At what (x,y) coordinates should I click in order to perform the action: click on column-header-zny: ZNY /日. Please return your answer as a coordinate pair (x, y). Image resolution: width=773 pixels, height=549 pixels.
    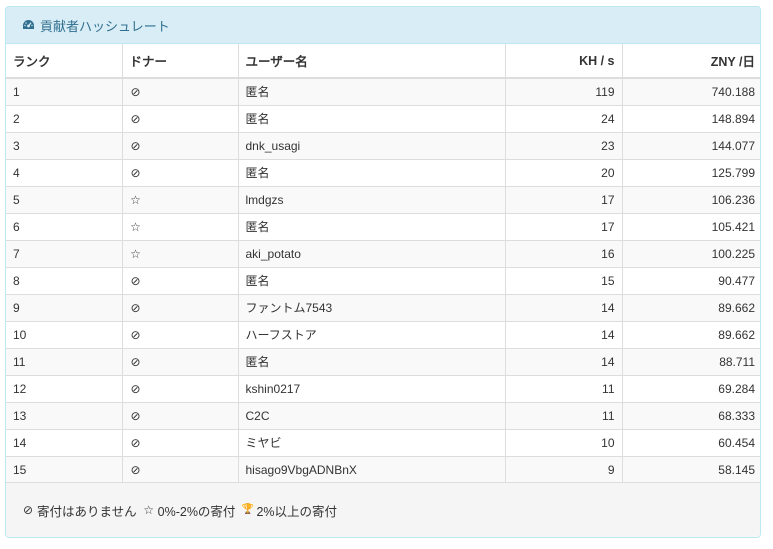
    Looking at the image, I should click on (691, 61).